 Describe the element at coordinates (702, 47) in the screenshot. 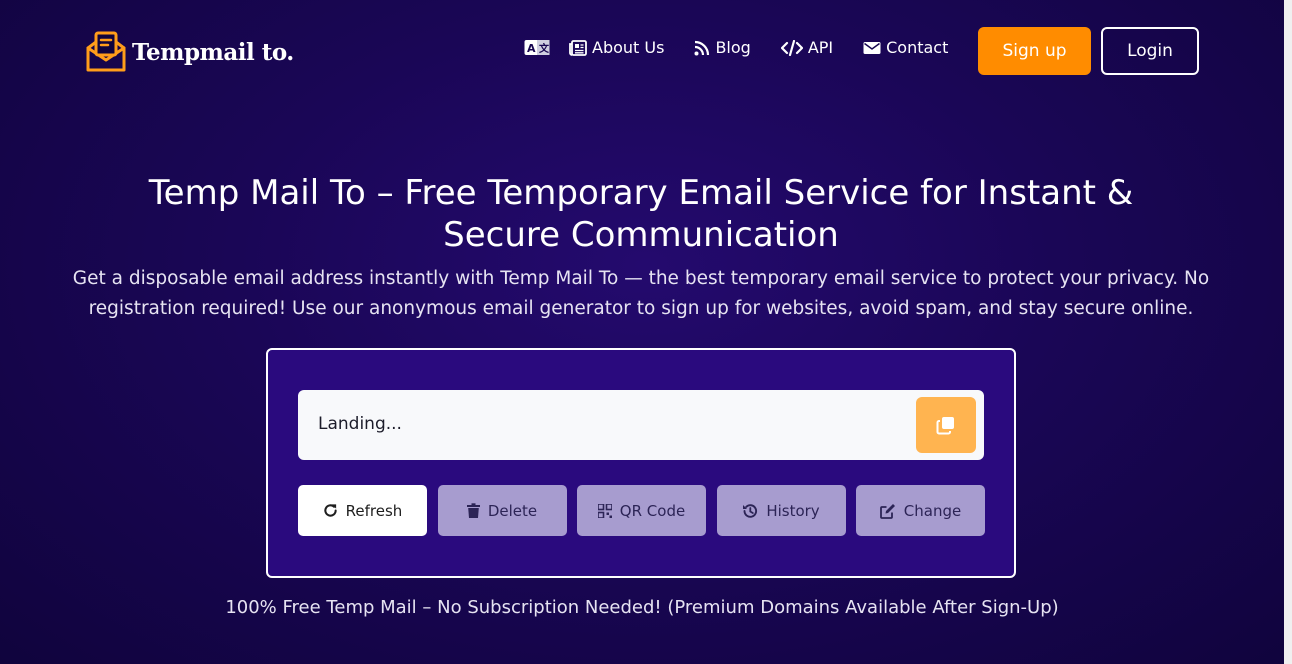

I see `rss-icon` at that location.